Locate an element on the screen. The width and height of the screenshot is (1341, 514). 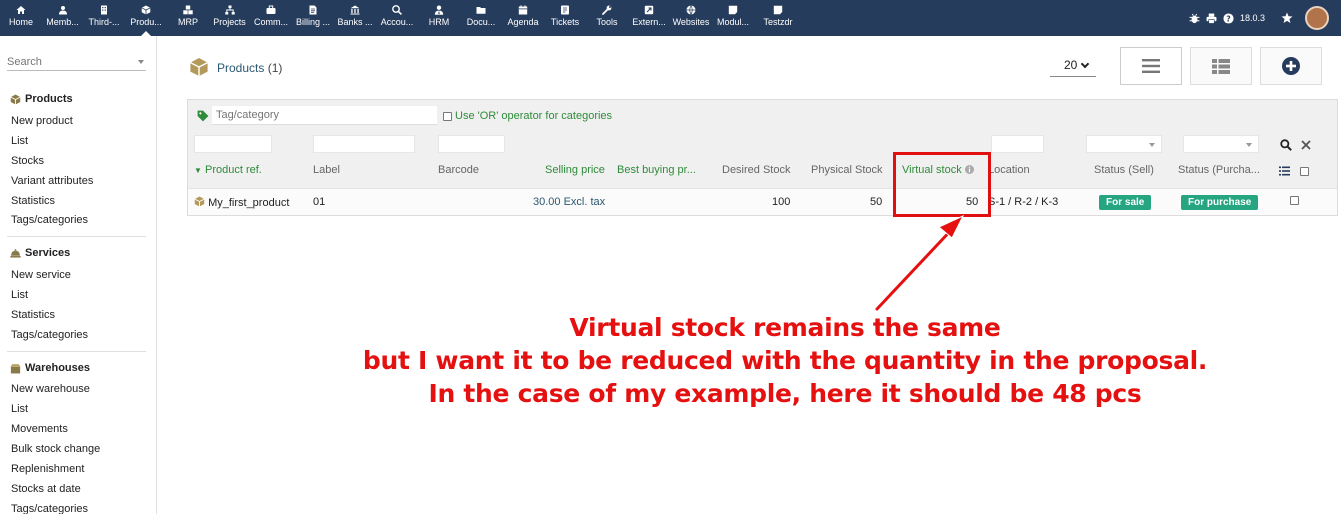
chevron-down-icon is located at coordinates (1085, 64).